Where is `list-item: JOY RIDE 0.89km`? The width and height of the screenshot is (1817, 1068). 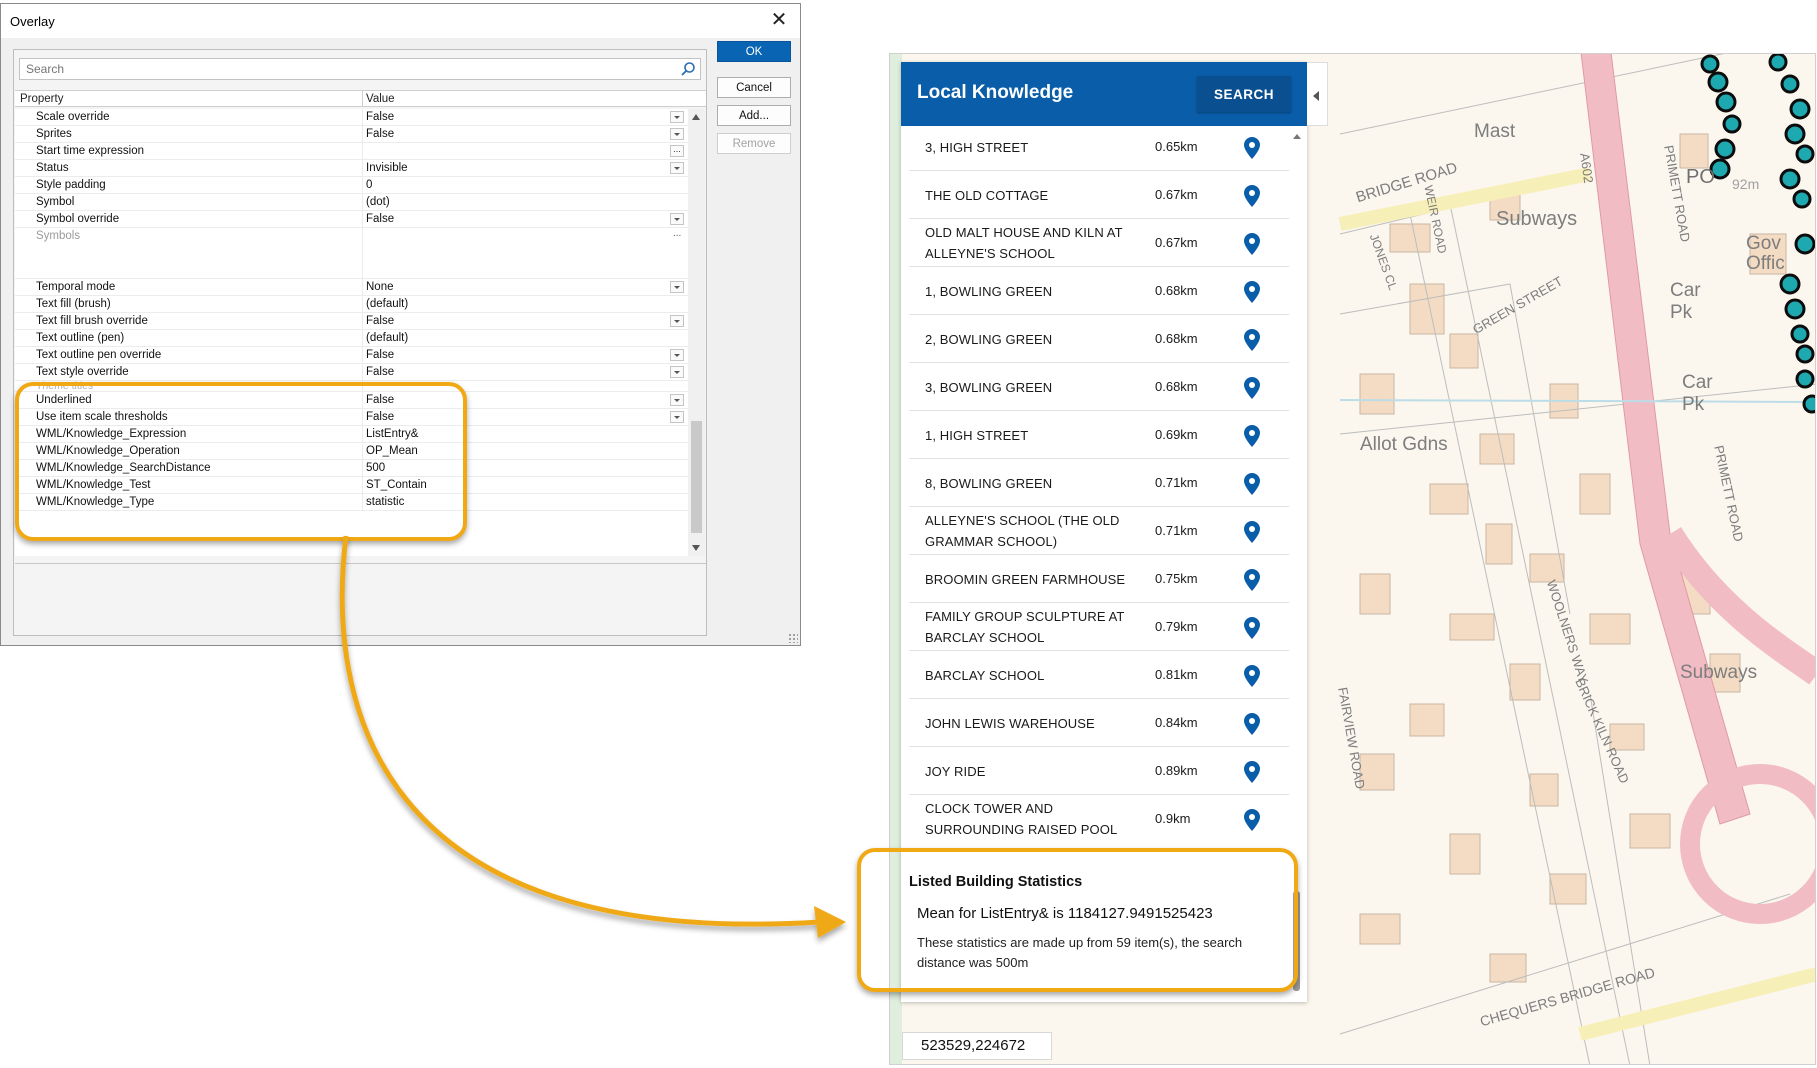
list-item: JOY RIDE 0.89km is located at coordinates (1099, 771).